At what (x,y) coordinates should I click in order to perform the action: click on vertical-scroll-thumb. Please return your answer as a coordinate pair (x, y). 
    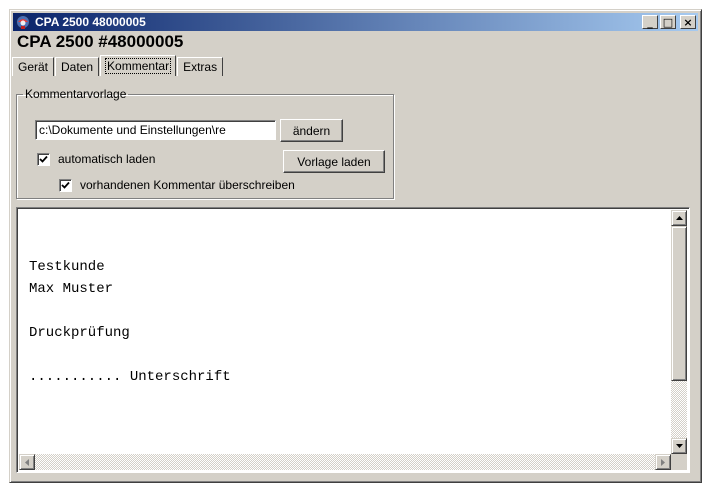
    Looking at the image, I should click on (679, 303).